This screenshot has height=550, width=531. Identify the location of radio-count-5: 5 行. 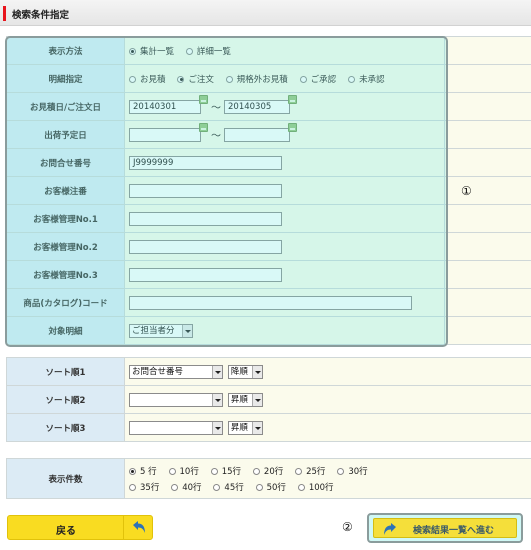
(143, 472).